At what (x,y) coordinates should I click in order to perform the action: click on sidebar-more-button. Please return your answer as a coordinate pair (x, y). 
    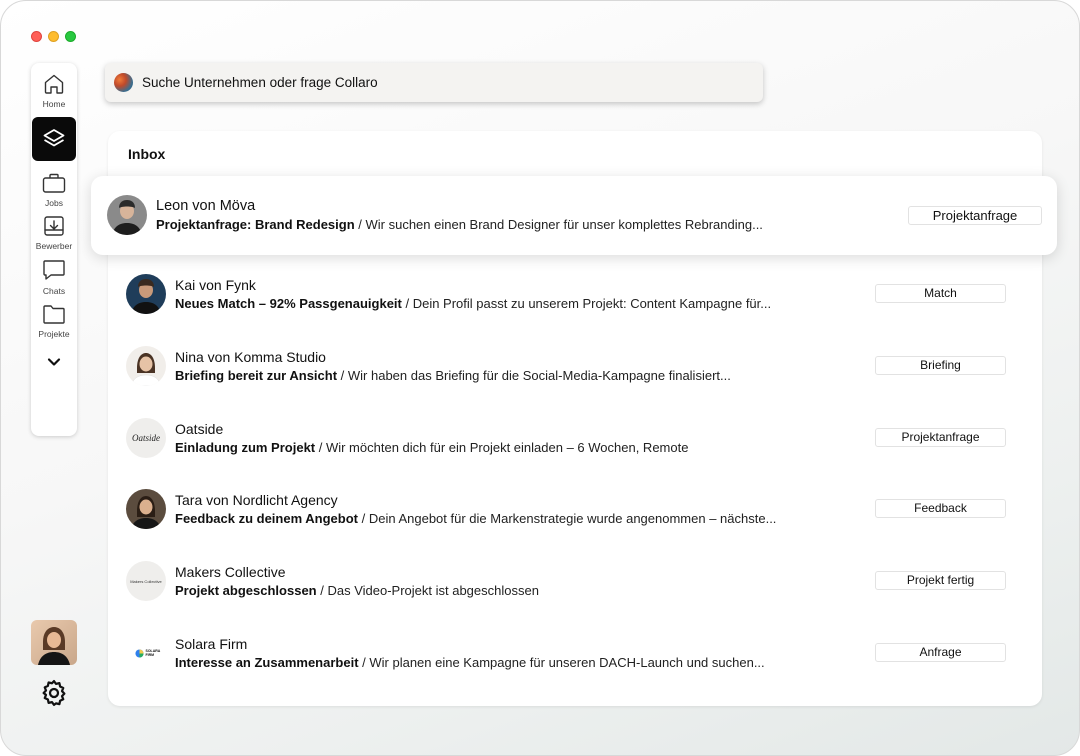
    Looking at the image, I should click on (54, 364).